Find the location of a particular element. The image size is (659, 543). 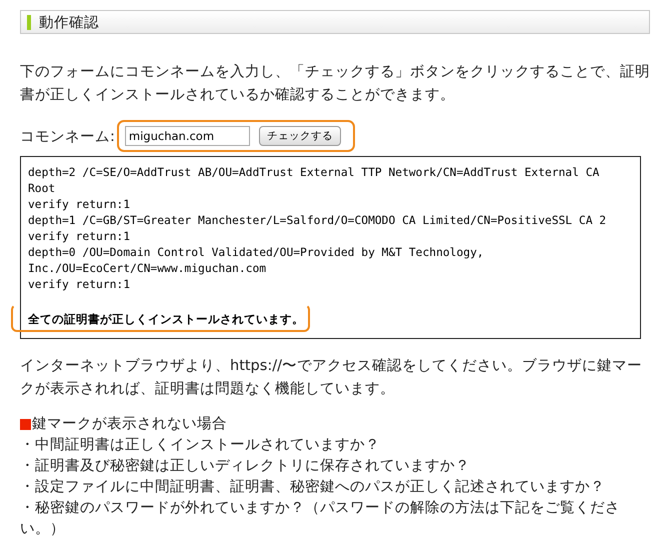

accent-bar-icon is located at coordinates (29, 22).